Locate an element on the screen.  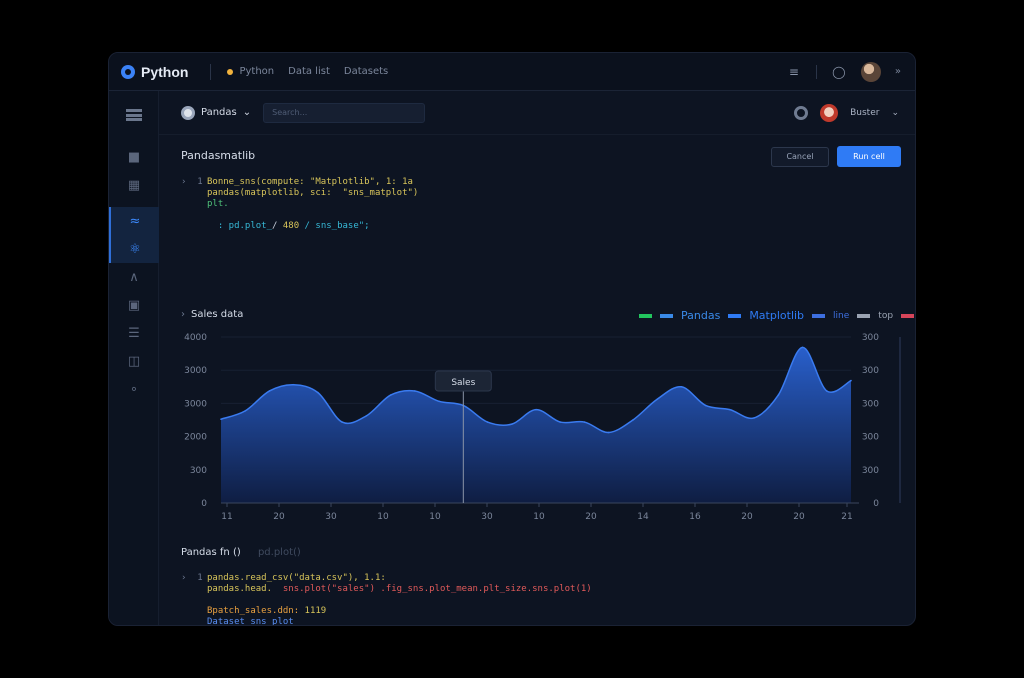
x-tick-label: 14 is located at coordinates (643, 517).